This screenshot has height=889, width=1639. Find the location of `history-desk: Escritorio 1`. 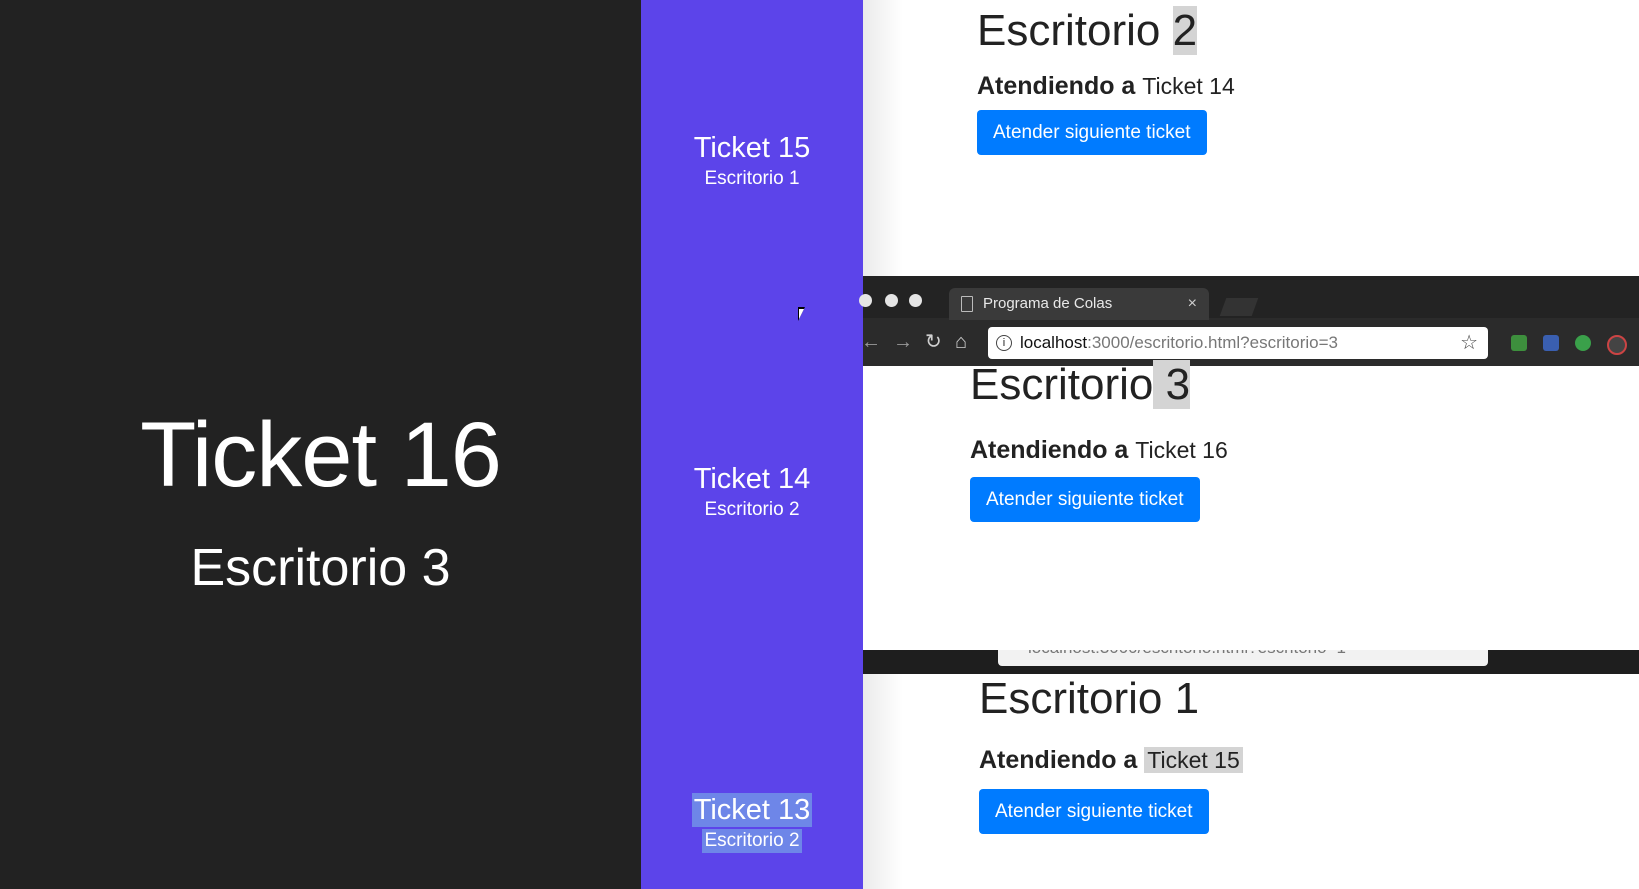

history-desk: Escritorio 1 is located at coordinates (752, 178).